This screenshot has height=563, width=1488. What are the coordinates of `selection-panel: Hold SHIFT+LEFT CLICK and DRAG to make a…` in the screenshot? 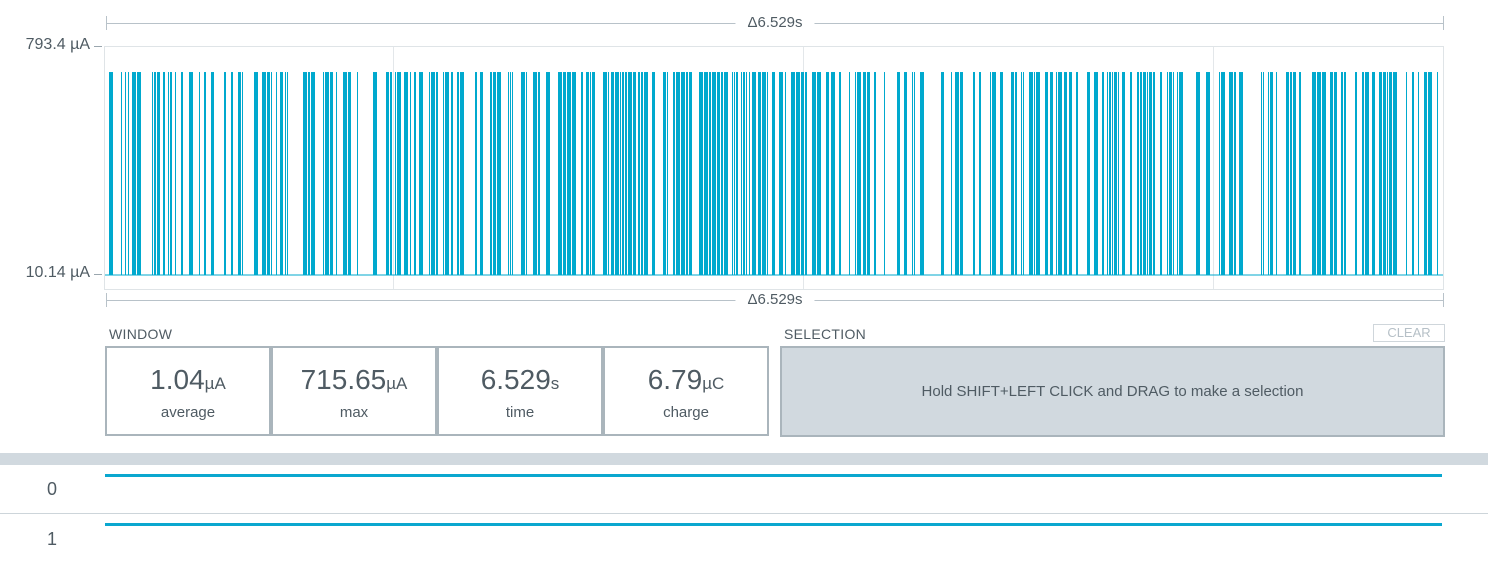 It's located at (1112, 391).